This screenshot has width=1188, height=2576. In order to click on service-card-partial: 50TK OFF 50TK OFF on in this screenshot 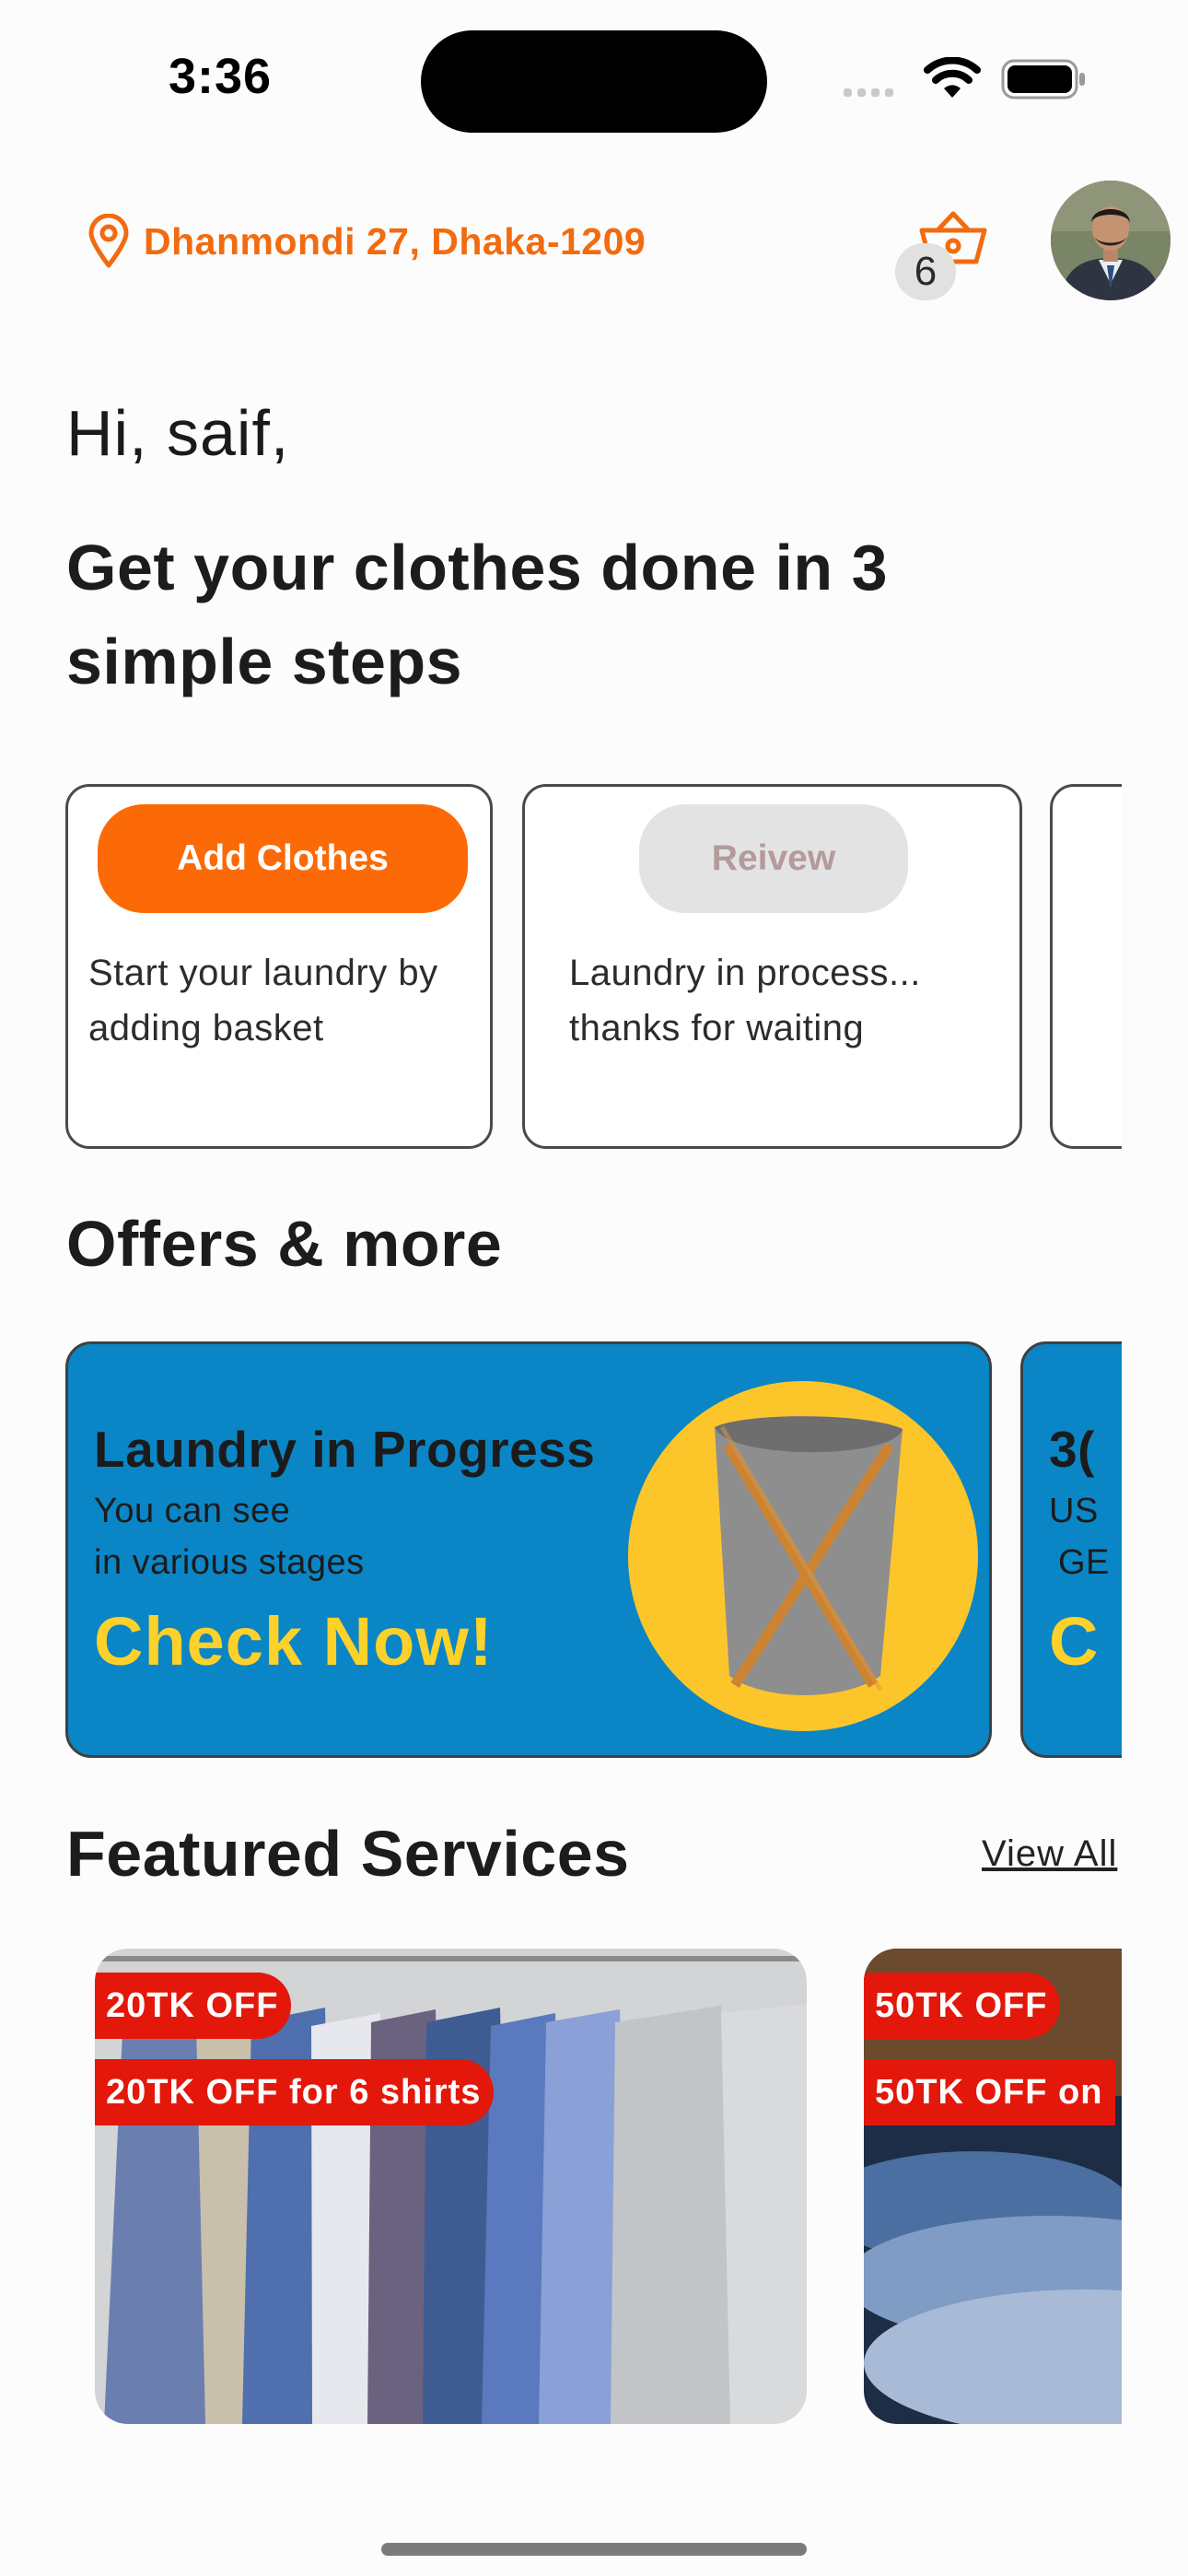, I will do `click(993, 2186)`.